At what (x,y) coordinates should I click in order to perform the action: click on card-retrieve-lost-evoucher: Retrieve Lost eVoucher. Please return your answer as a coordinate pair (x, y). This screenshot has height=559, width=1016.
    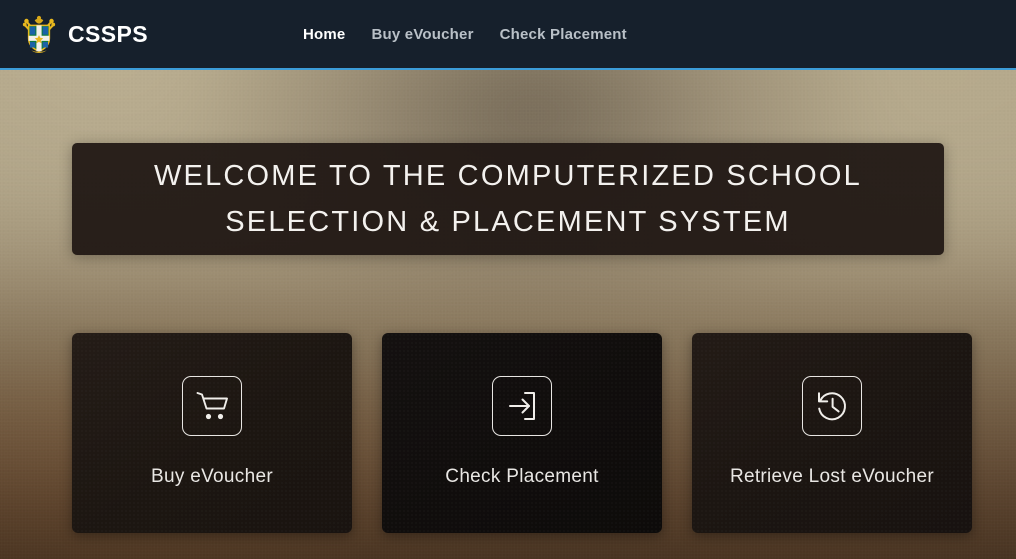
    Looking at the image, I should click on (832, 433).